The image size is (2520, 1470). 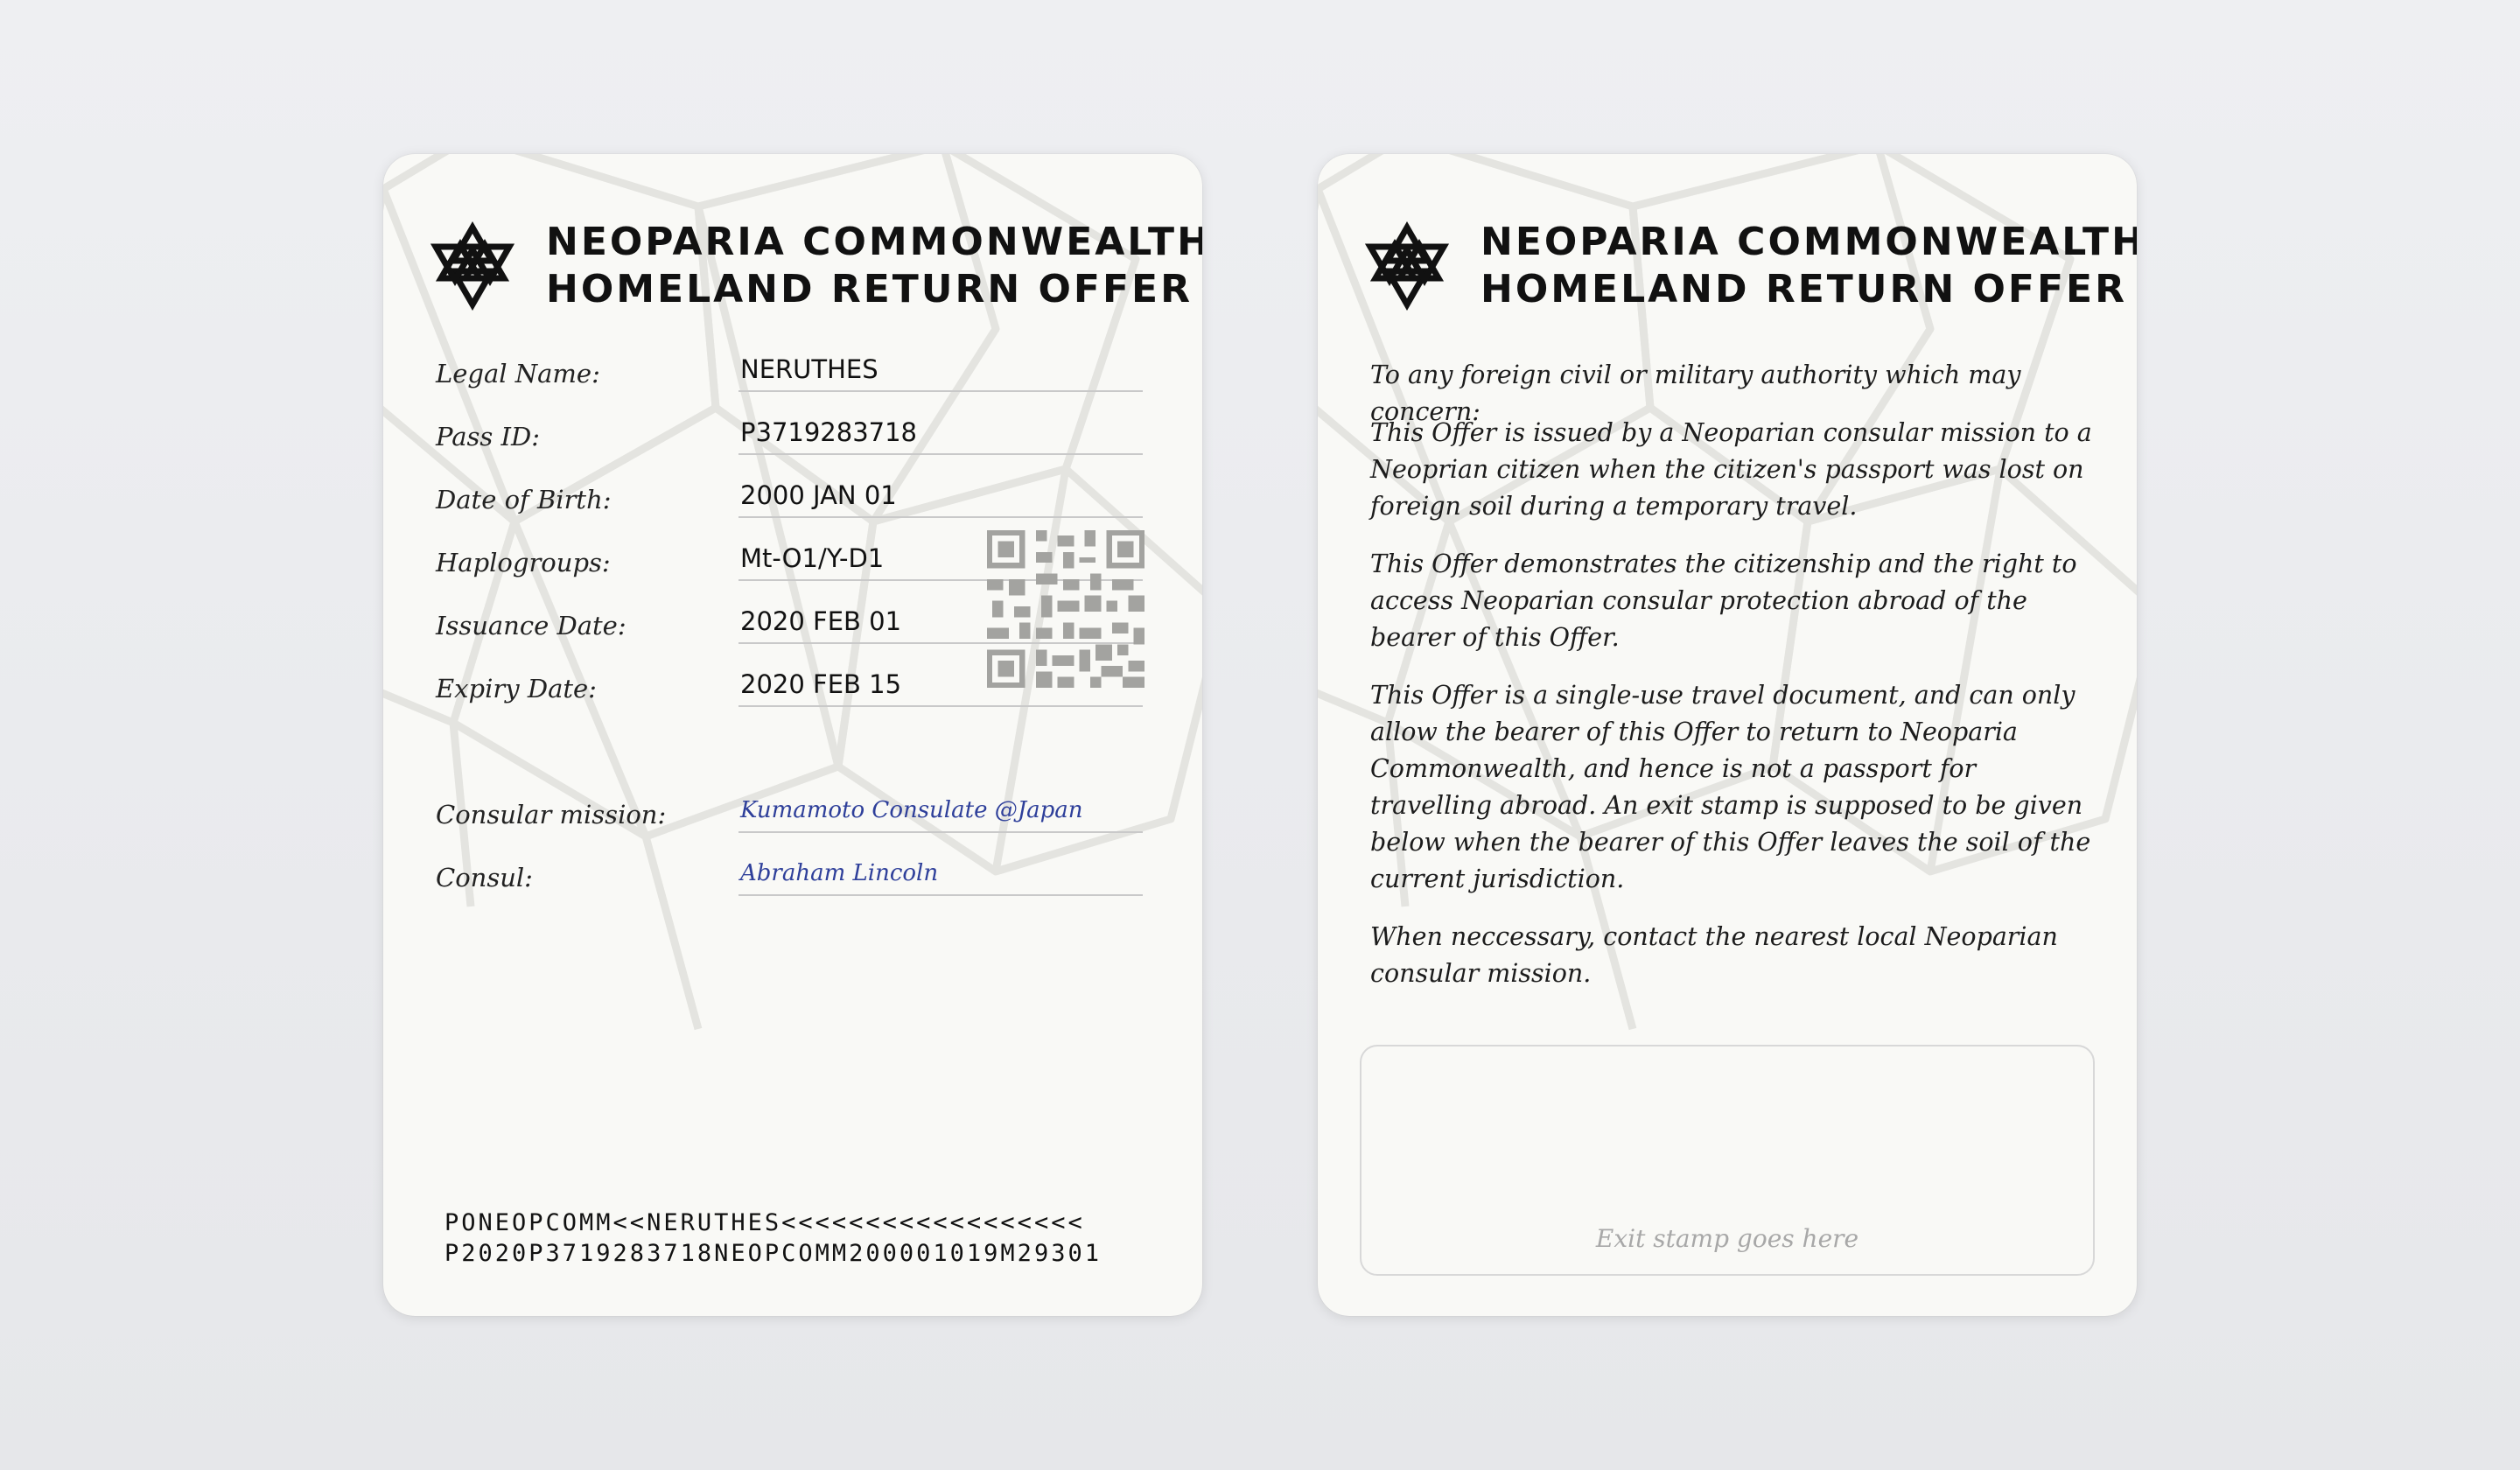 I want to click on mrz-line-2: P2020P3719283718NEOPCOMM200001019M29301, so click(x=773, y=1253).